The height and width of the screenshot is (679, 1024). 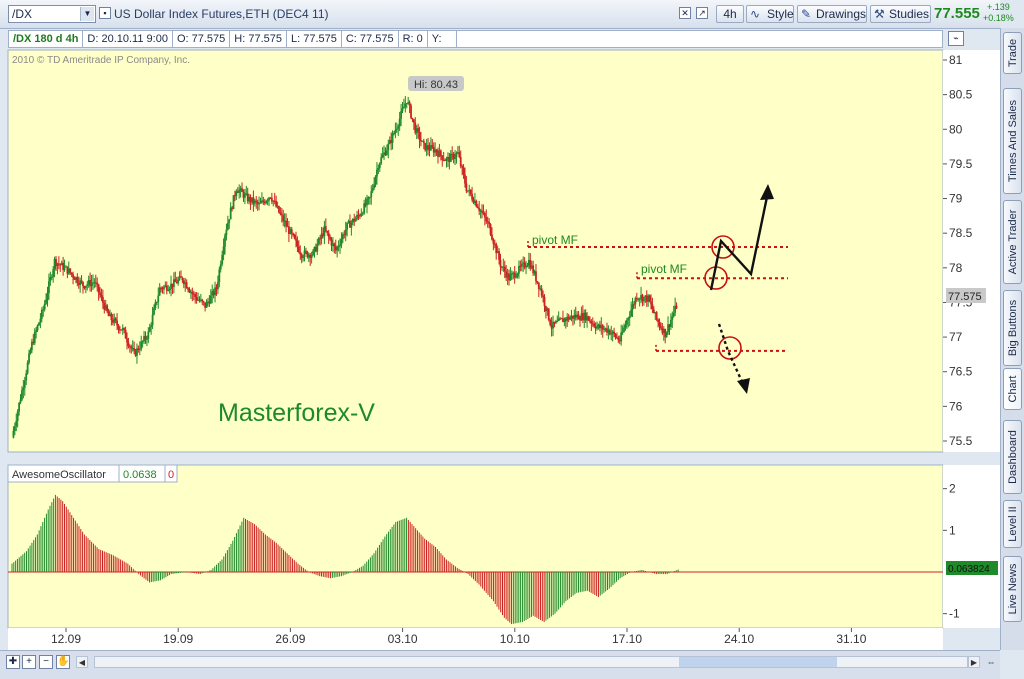 What do you see at coordinates (436, 85) in the screenshot?
I see `hi-label-text: Hi: 80.43` at bounding box center [436, 85].